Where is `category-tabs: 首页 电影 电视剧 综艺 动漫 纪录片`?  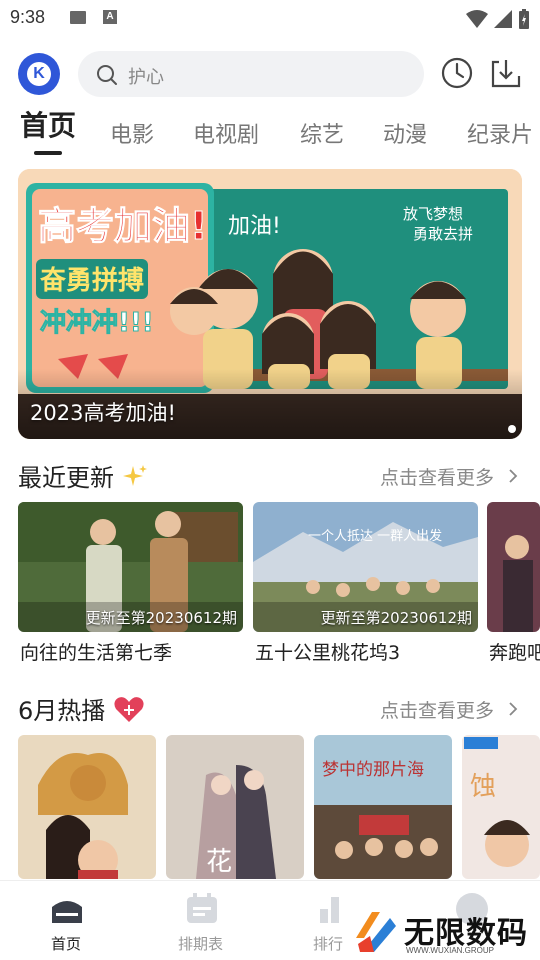 category-tabs: 首页 电影 电视剧 综艺 动漫 纪录片 is located at coordinates (270, 133).